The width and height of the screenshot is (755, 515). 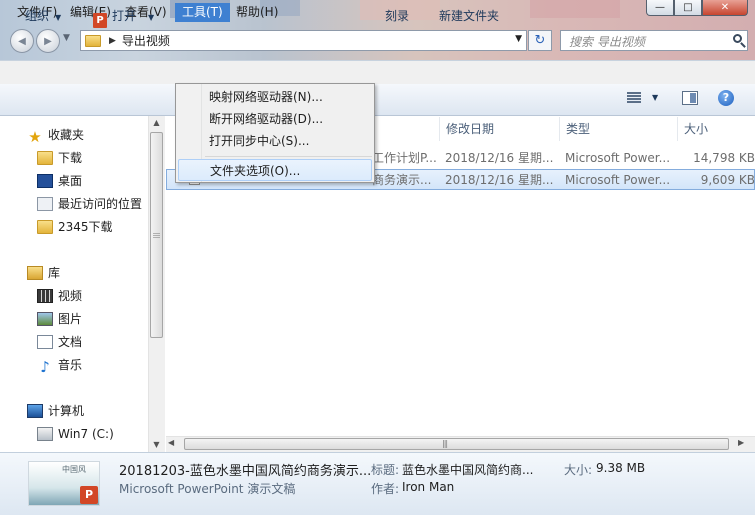 I want to click on breadcrumb-current: 导出视频, so click(x=146, y=40).